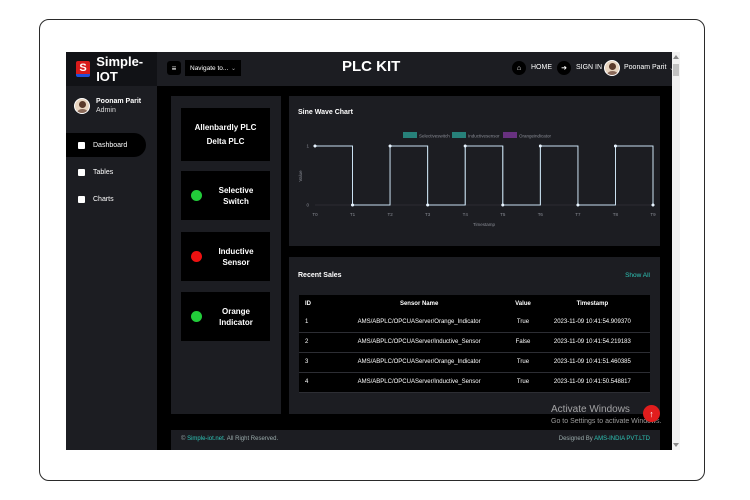 This screenshot has height=500, width=750. I want to click on chart-icon, so click(81, 199).